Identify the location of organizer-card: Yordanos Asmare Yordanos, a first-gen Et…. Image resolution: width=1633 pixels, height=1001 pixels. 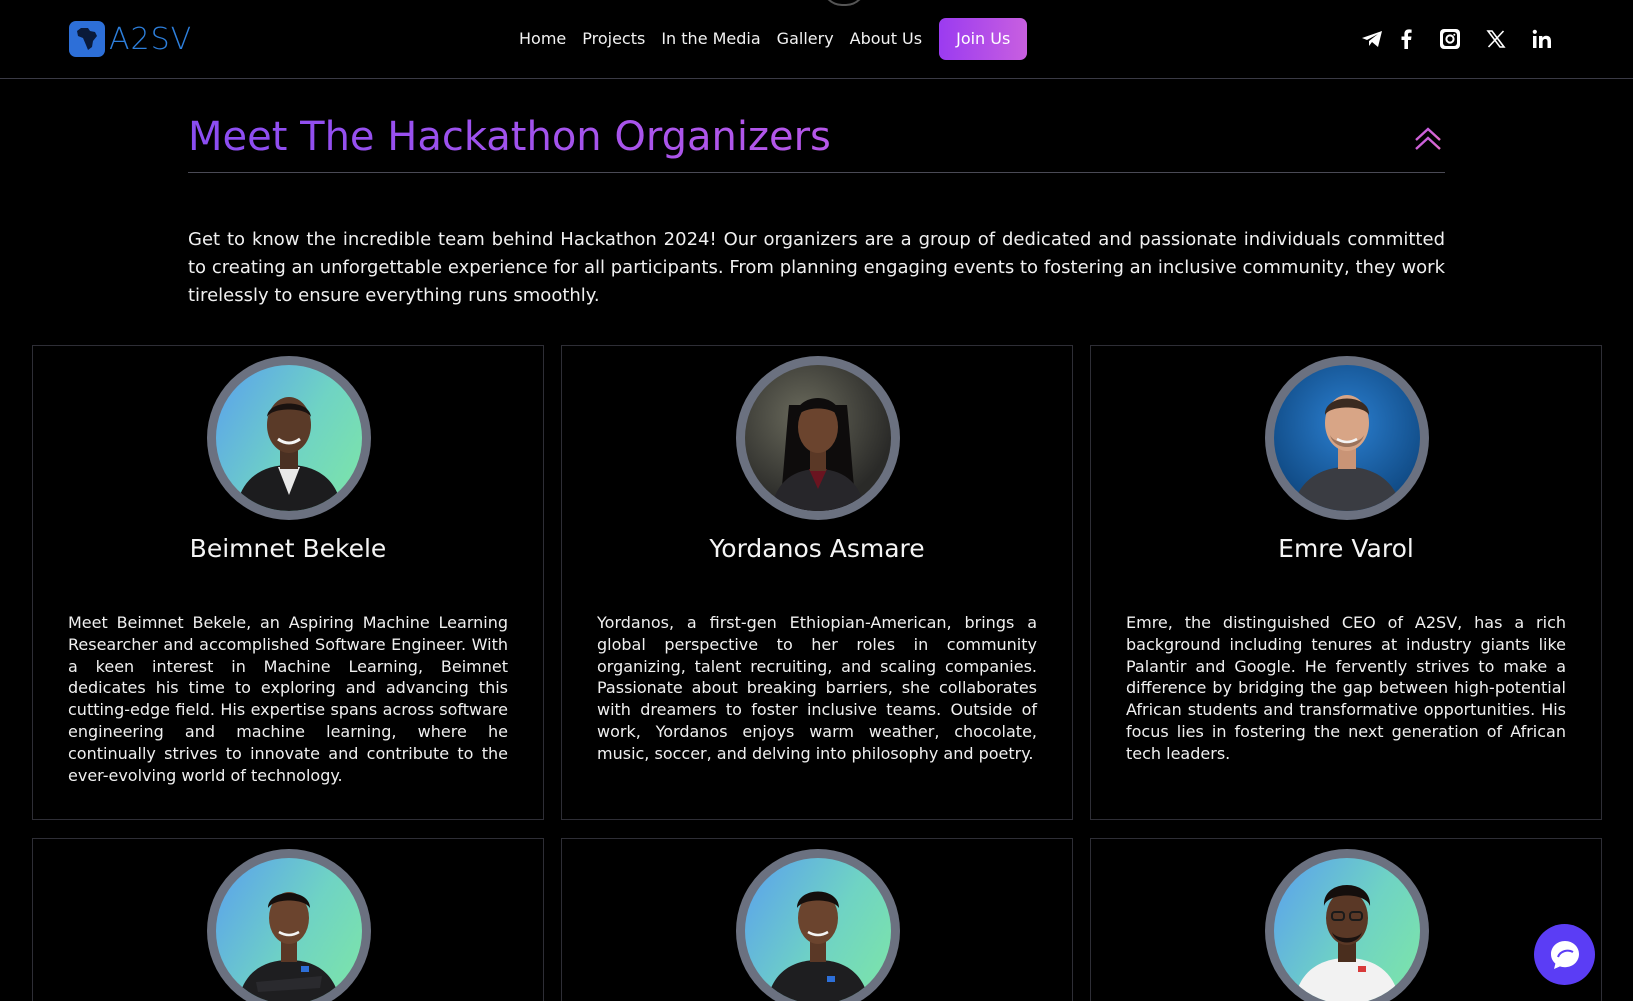
(817, 582).